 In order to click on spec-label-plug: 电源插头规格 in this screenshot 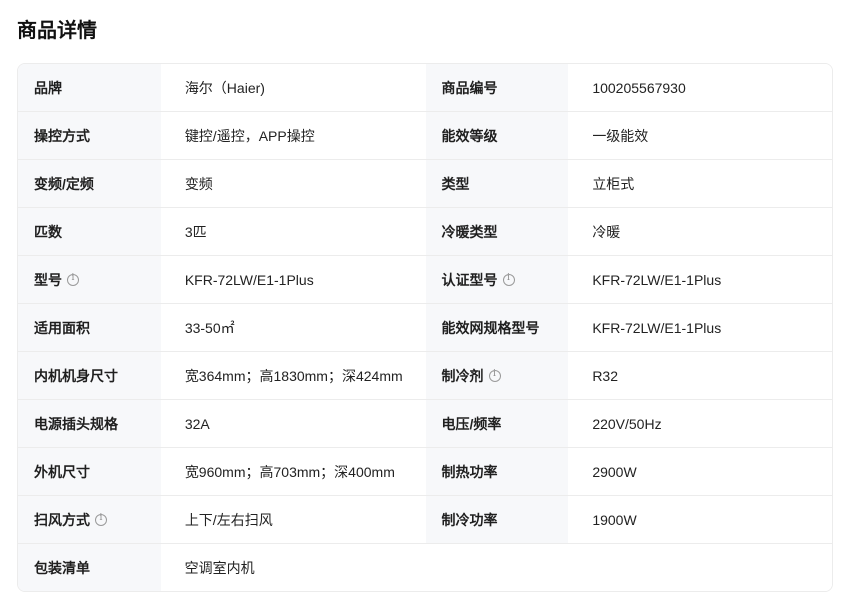, I will do `click(89, 423)`.